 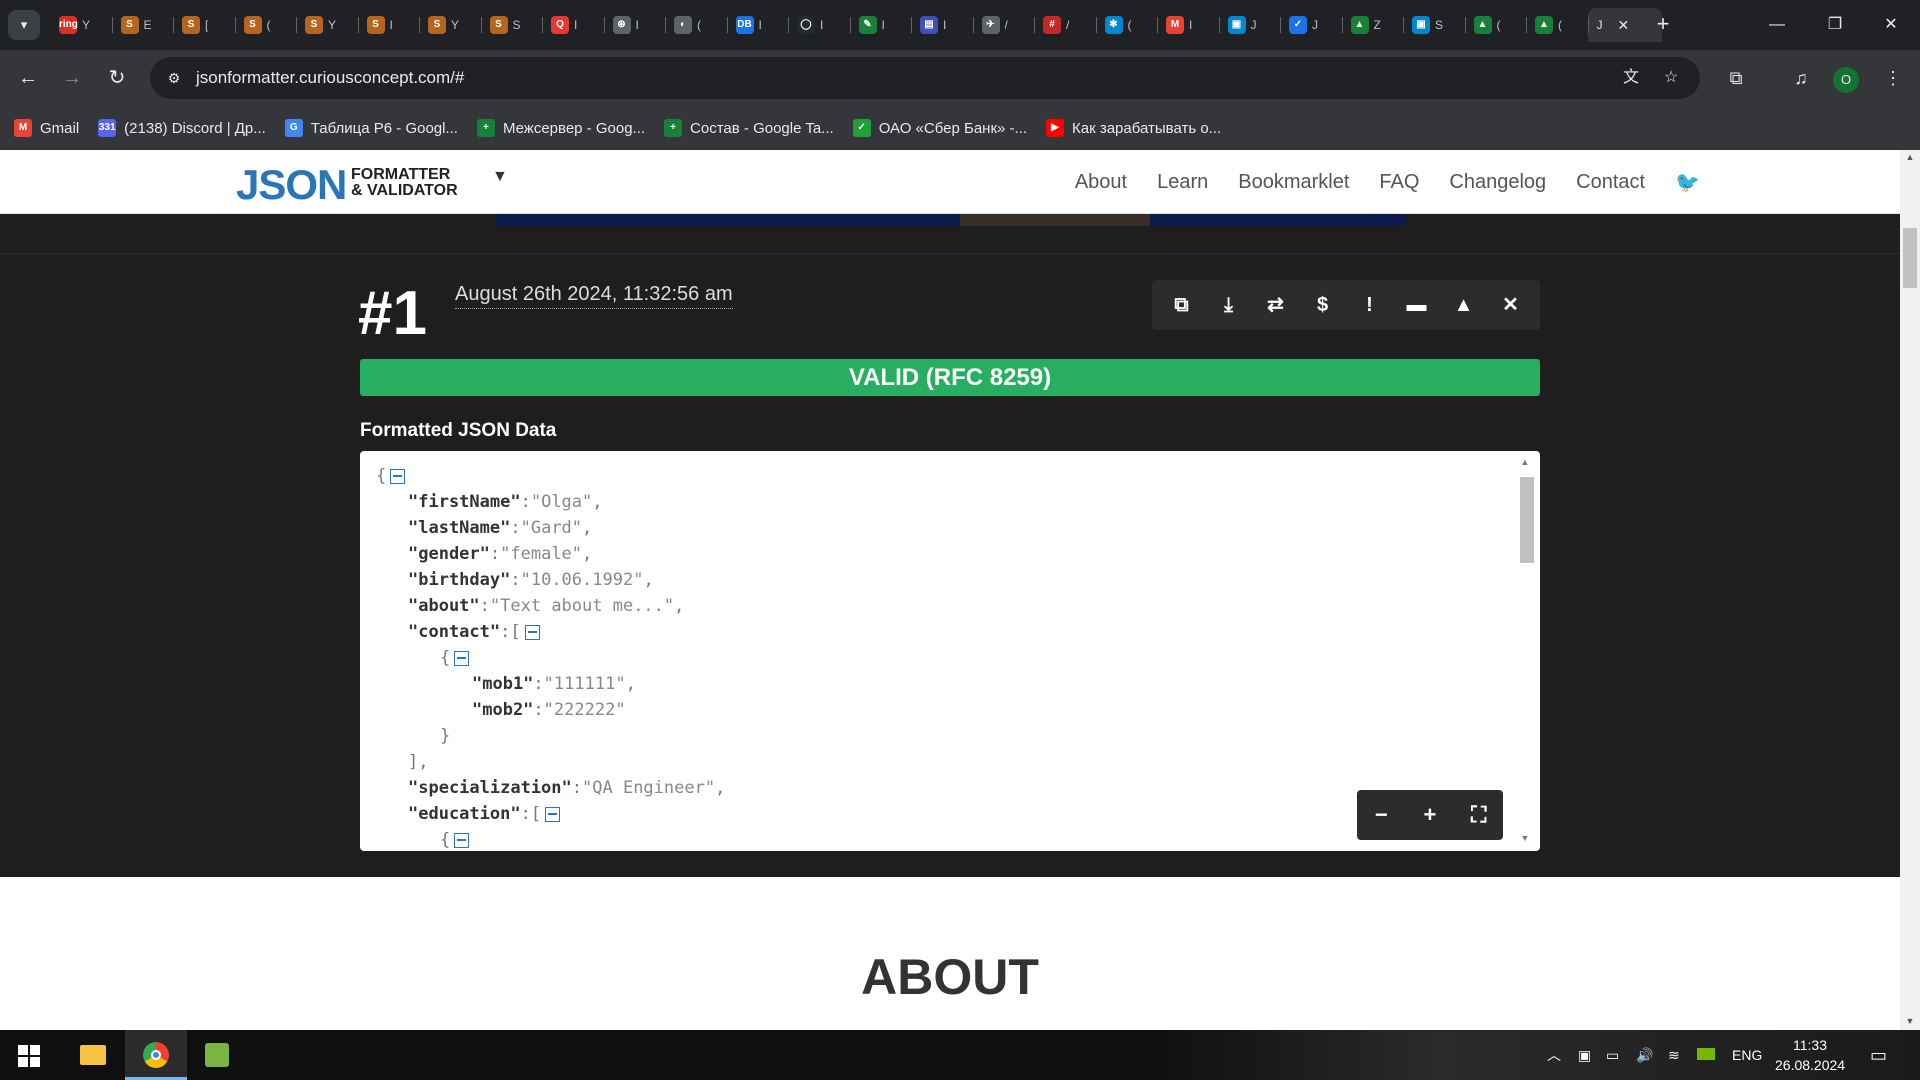 I want to click on browser-tab: DB I, so click(x=757, y=25).